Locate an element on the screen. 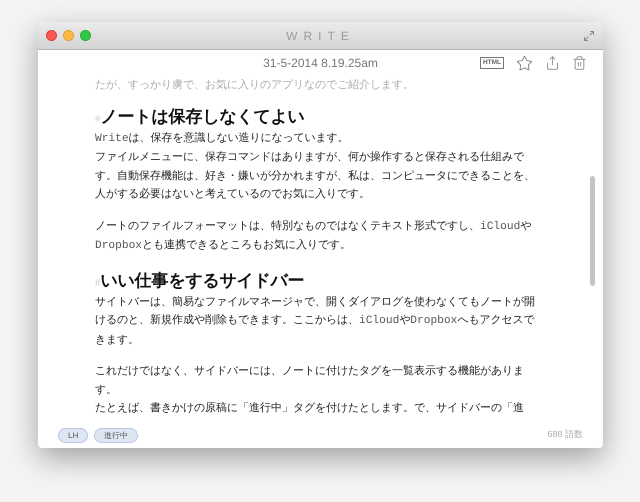 This screenshot has width=640, height=502. share-icon is located at coordinates (552, 63).